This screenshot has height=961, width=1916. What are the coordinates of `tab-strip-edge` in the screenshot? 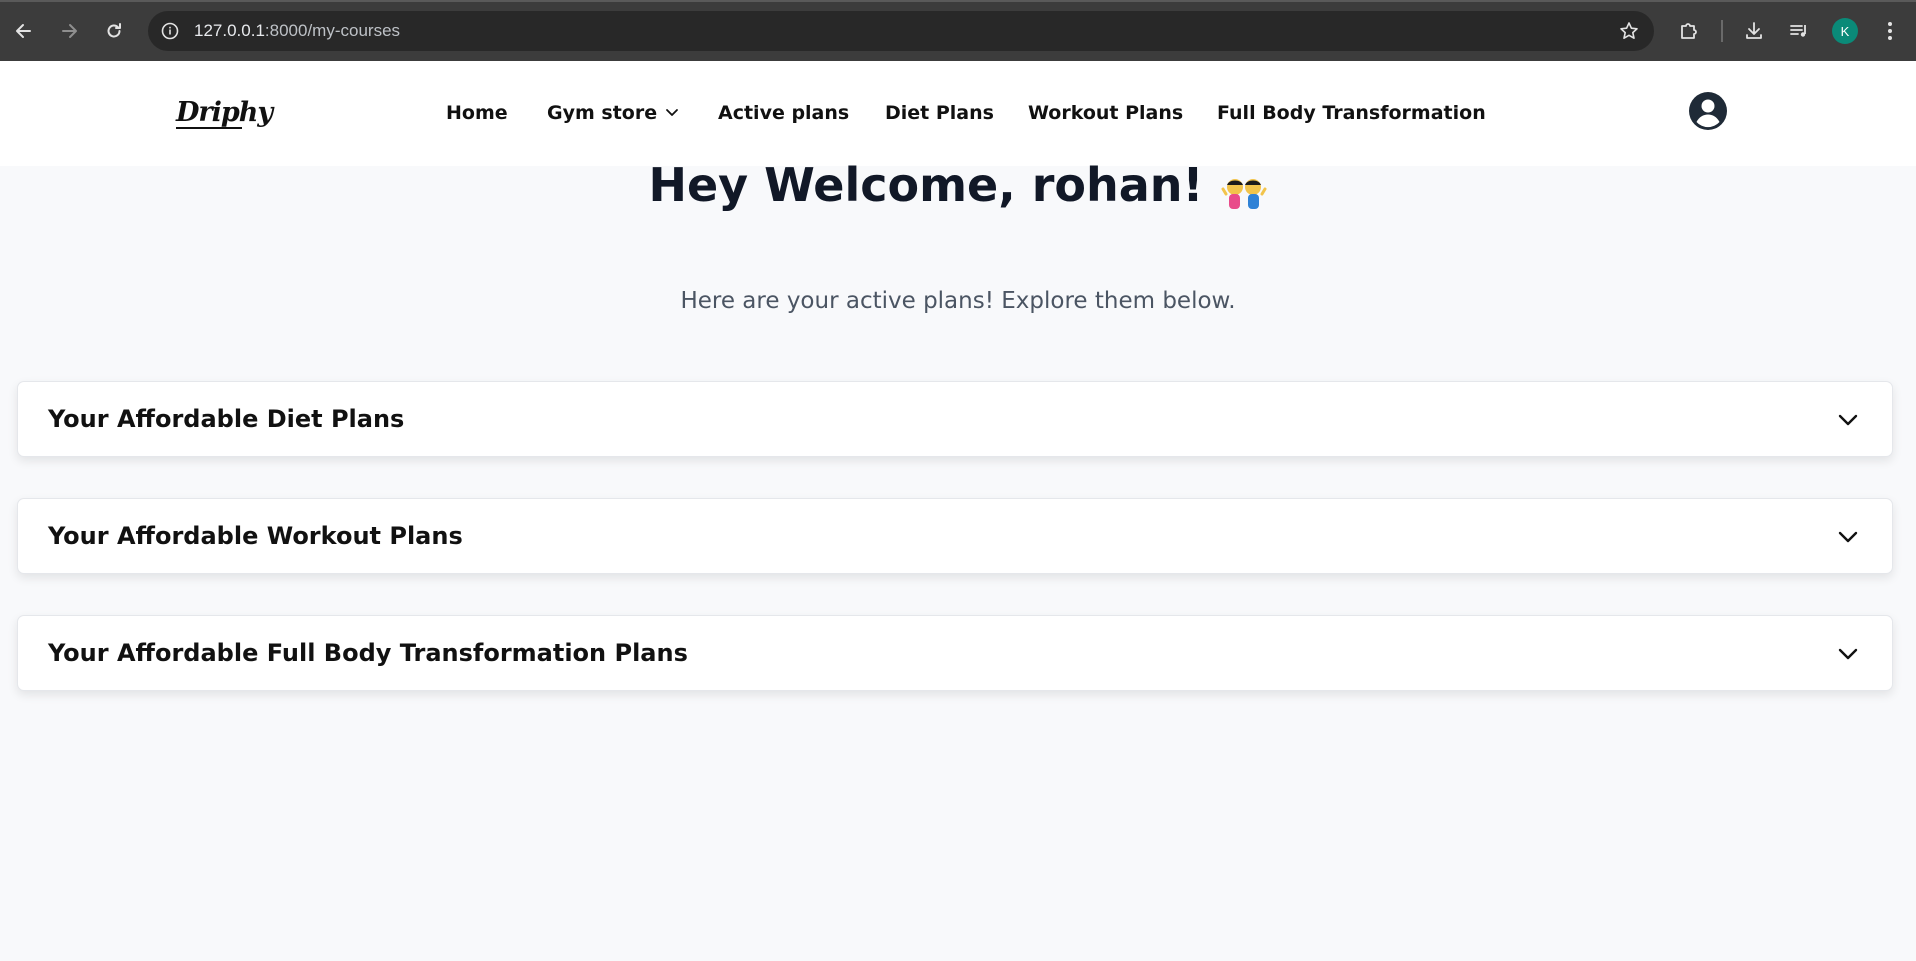 It's located at (958, 1).